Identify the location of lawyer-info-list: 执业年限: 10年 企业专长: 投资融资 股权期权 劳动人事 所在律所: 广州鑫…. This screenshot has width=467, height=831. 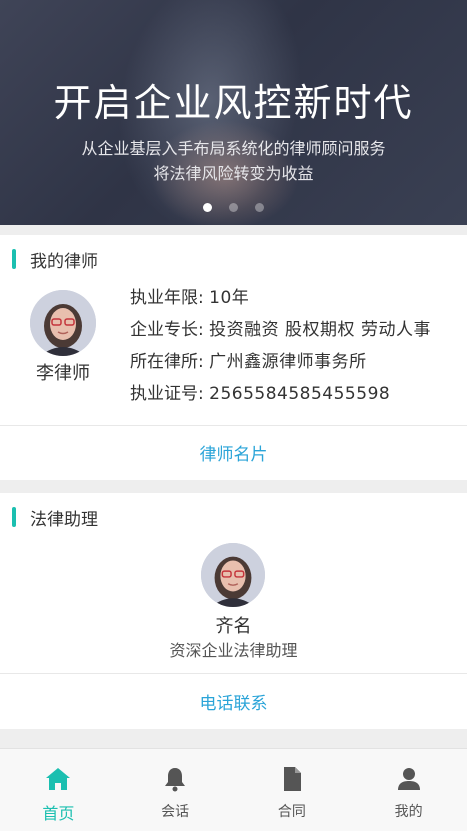
(280, 351).